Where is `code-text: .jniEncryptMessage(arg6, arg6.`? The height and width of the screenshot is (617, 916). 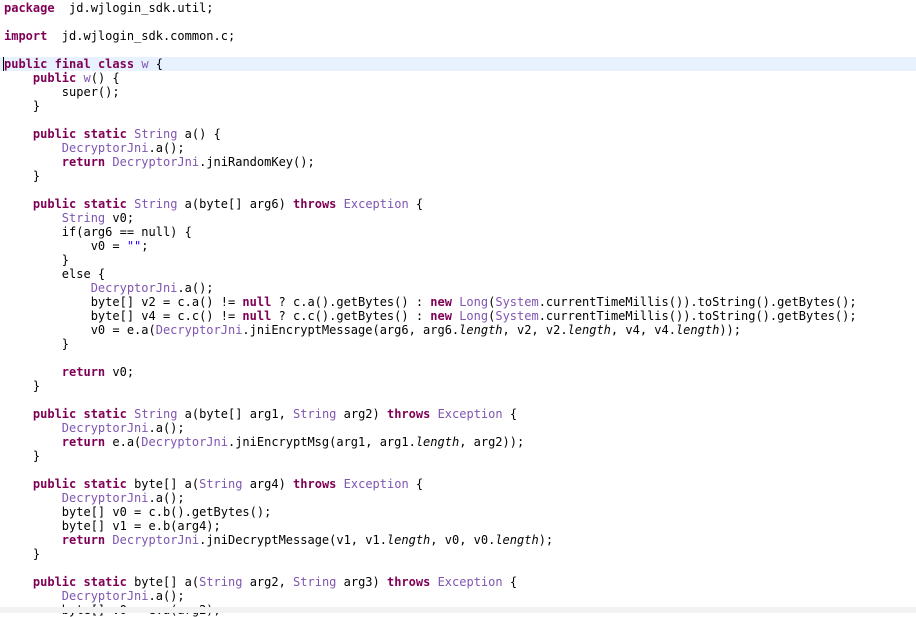
code-text: .jniEncryptMessage(arg6, arg6. is located at coordinates (351, 330).